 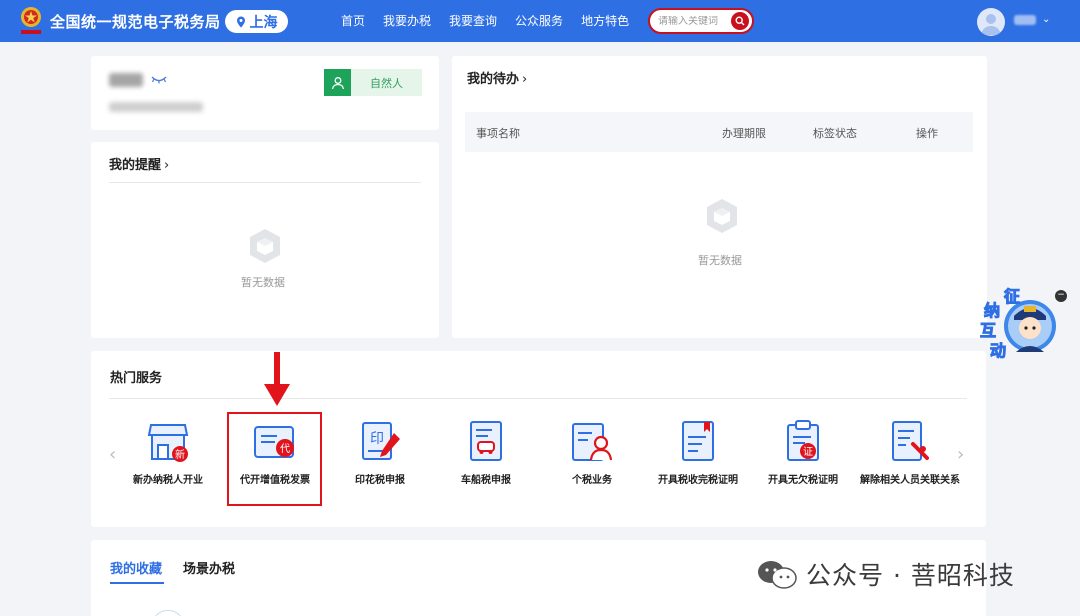 What do you see at coordinates (473, 20) in the screenshot?
I see `nav-query: 我要查询` at bounding box center [473, 20].